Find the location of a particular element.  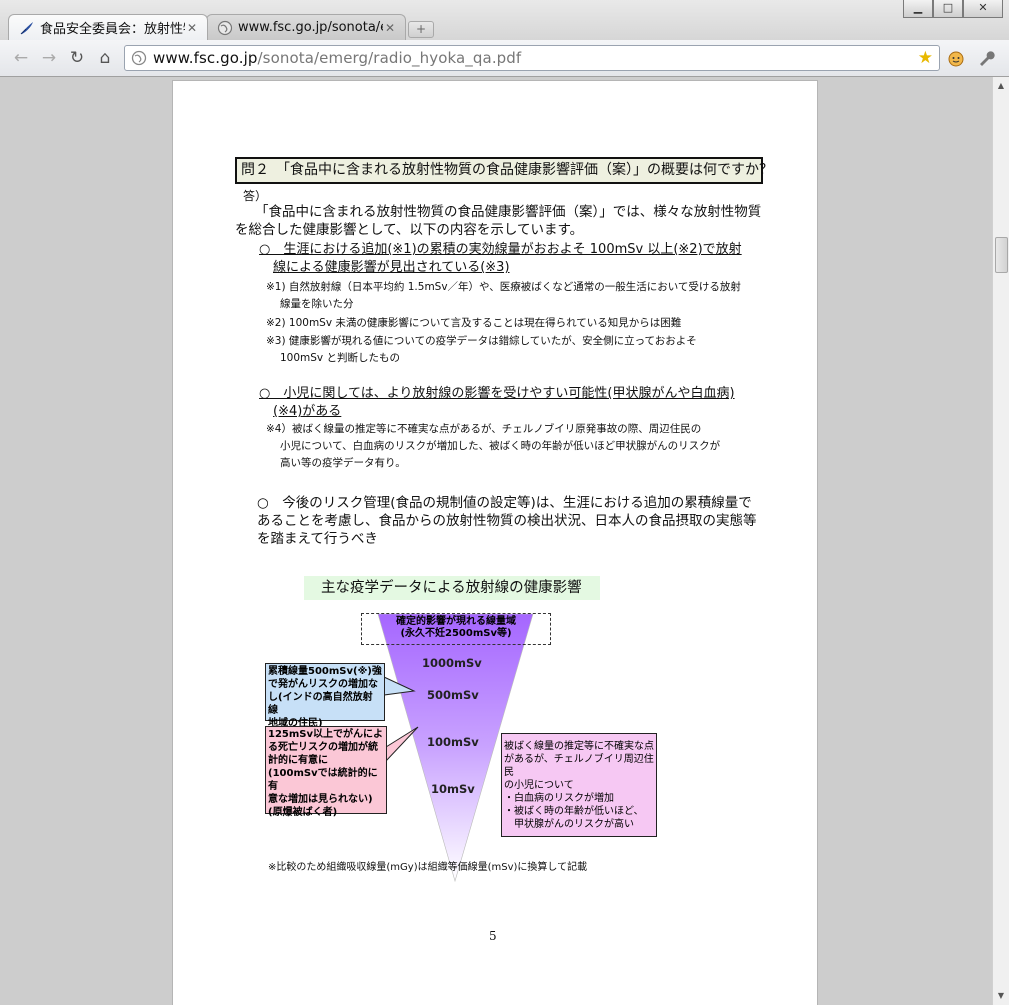

bookmark-star-icon: ★ is located at coordinates (925, 58).